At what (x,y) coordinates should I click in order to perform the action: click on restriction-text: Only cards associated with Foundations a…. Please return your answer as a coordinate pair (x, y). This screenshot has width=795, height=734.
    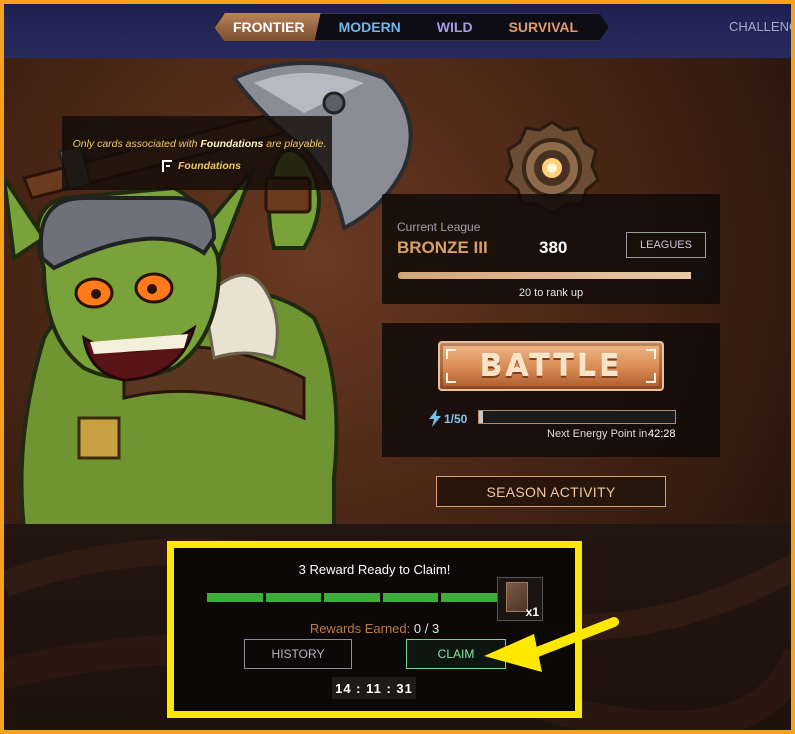
    Looking at the image, I should click on (199, 144).